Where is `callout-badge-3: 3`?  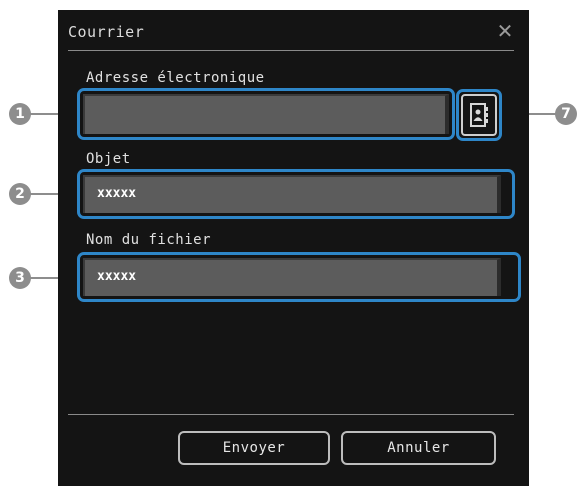 callout-badge-3: 3 is located at coordinates (20, 278).